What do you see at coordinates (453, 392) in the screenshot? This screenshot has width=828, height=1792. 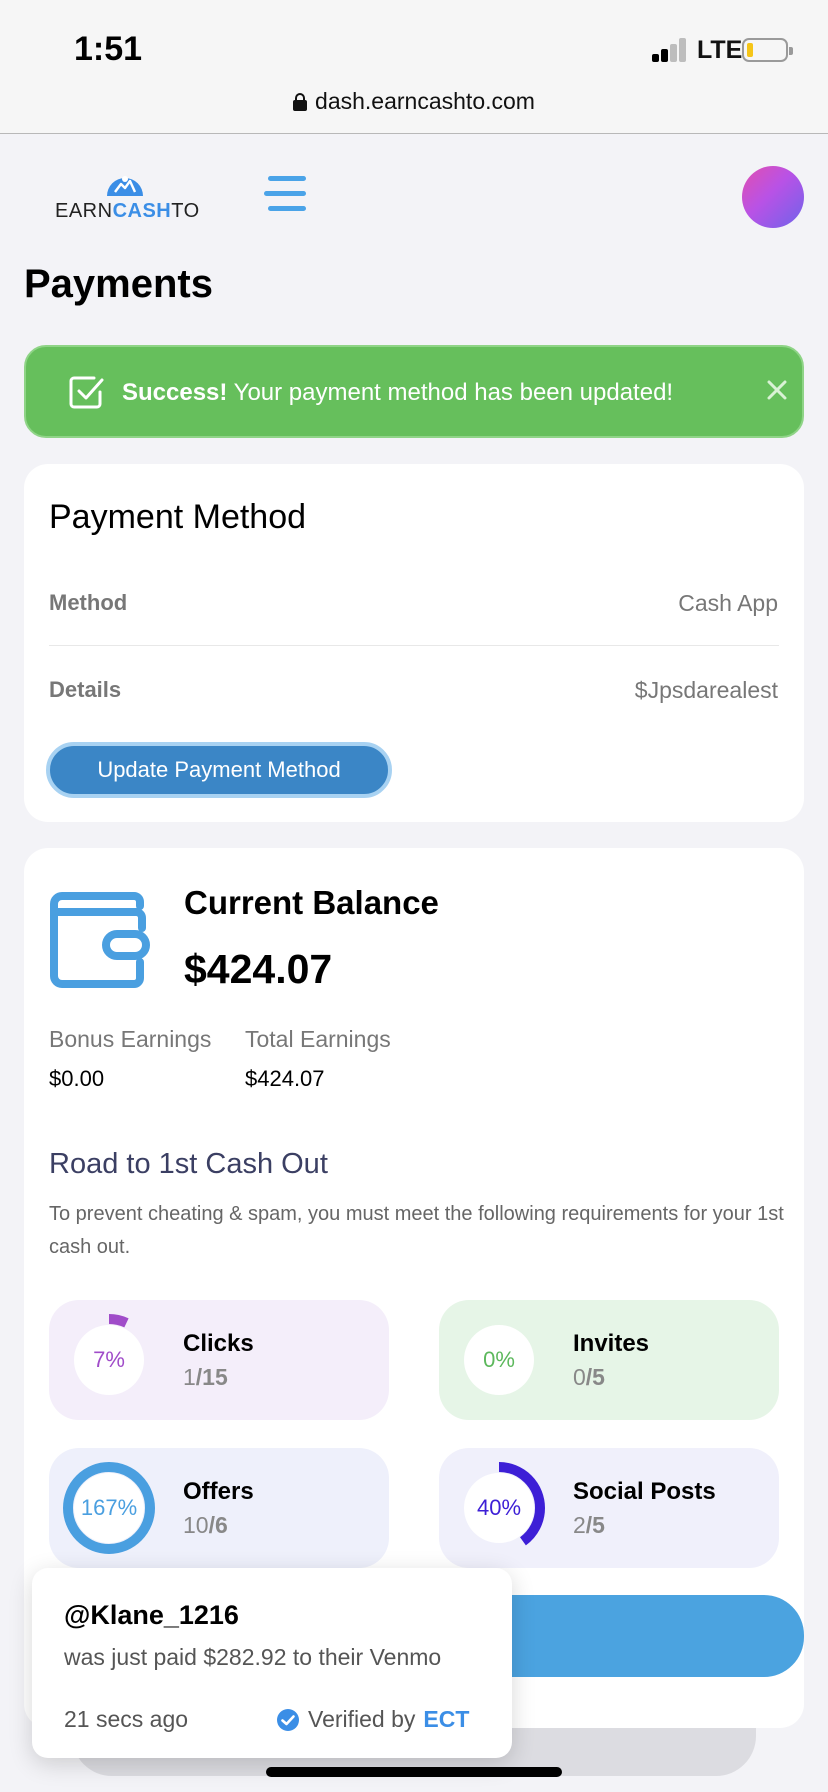 I see `alert-message: Your payment method has been updated!` at bounding box center [453, 392].